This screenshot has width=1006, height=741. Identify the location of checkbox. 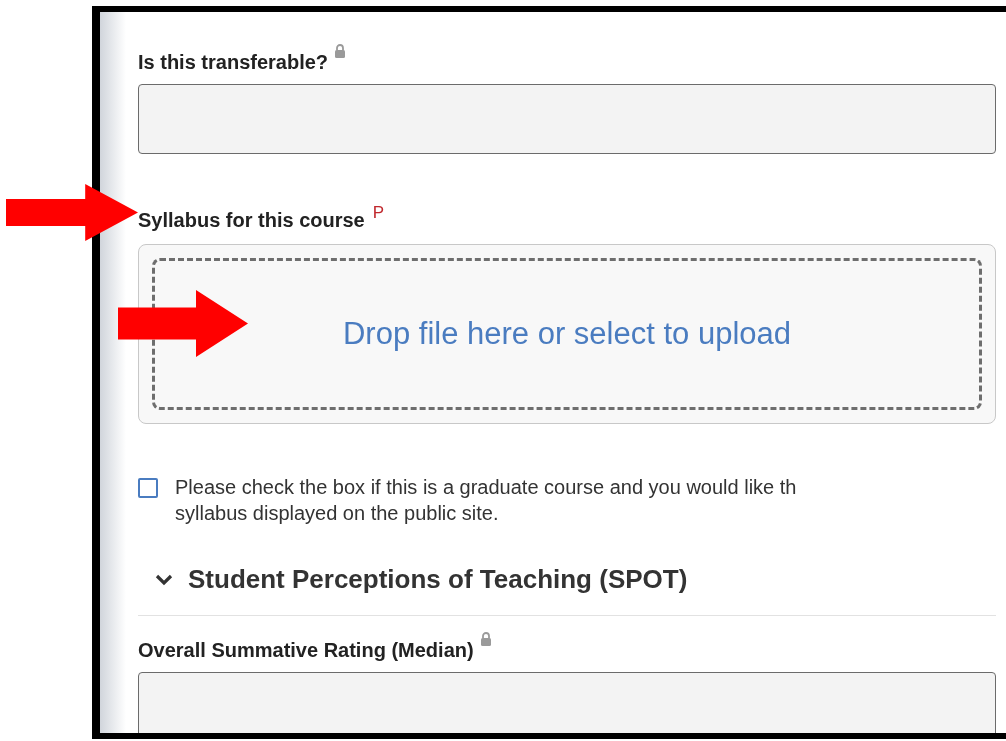
(148, 488).